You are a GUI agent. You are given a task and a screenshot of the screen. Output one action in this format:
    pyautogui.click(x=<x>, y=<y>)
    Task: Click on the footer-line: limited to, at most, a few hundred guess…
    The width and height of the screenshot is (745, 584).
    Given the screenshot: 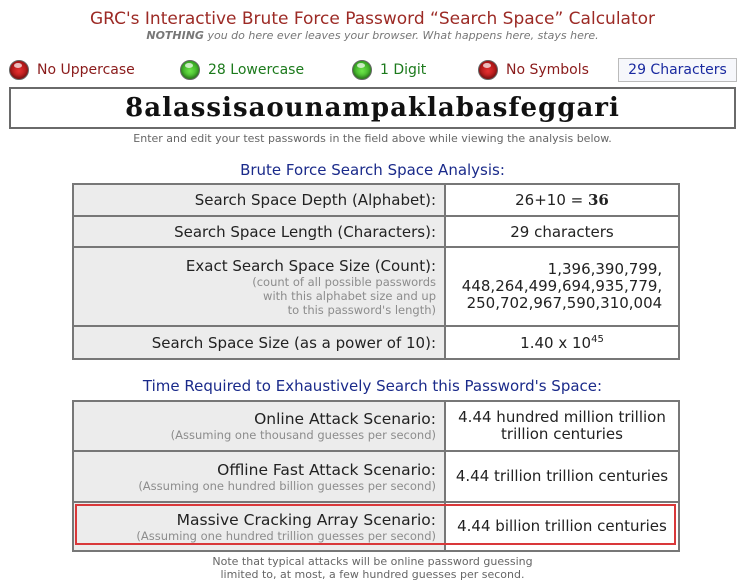 What is the action you would take?
    pyautogui.click(x=372, y=574)
    